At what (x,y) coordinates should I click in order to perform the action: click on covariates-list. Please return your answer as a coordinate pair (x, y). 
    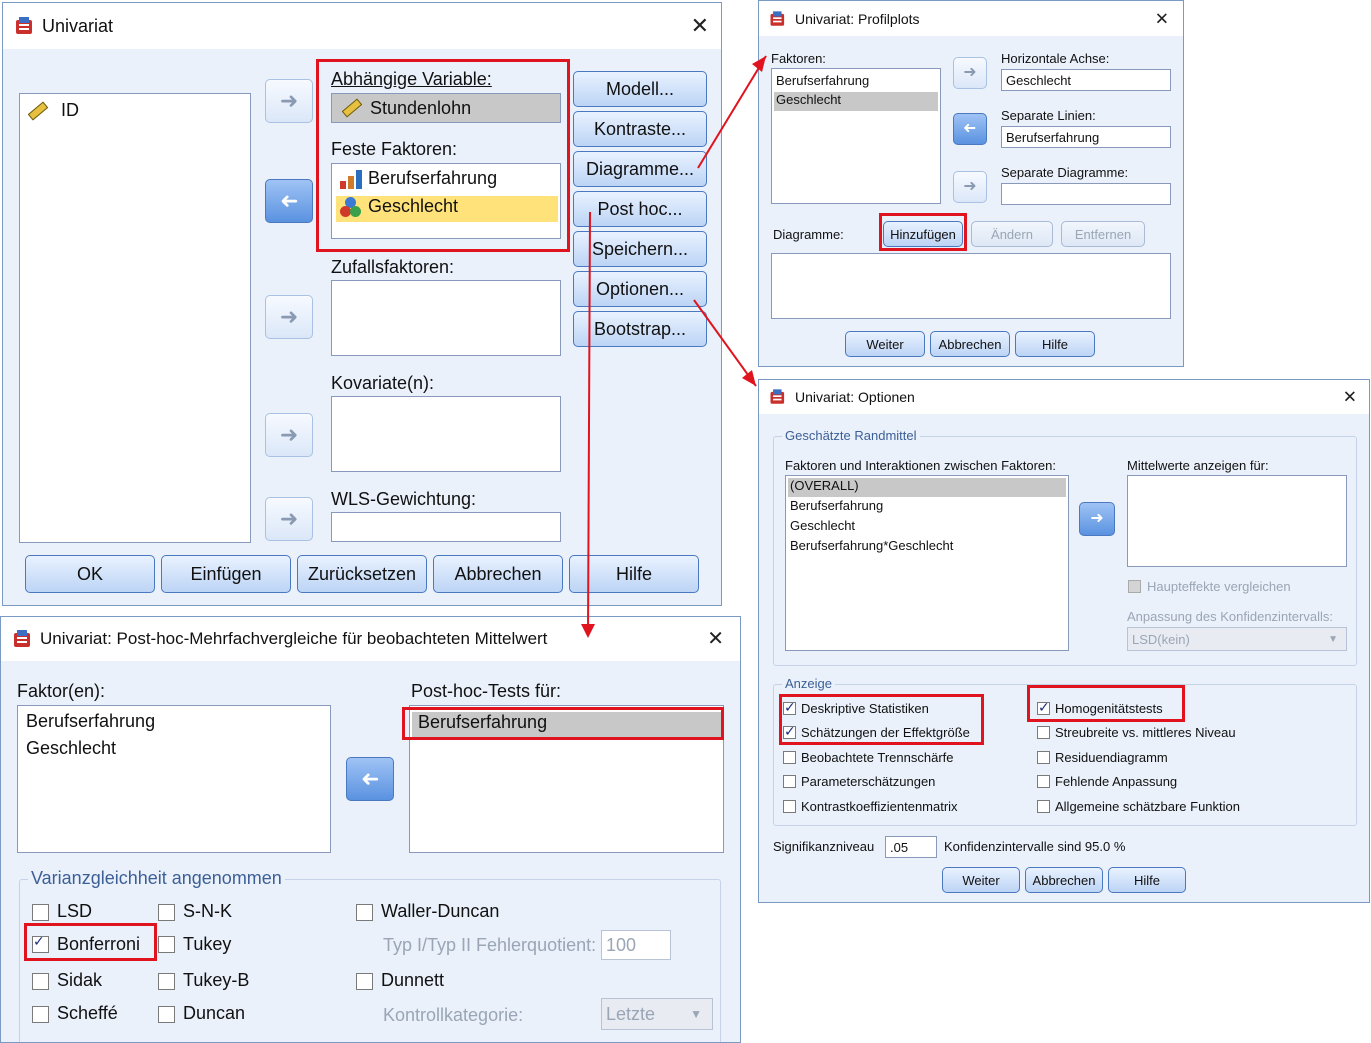
    Looking at the image, I should click on (446, 434).